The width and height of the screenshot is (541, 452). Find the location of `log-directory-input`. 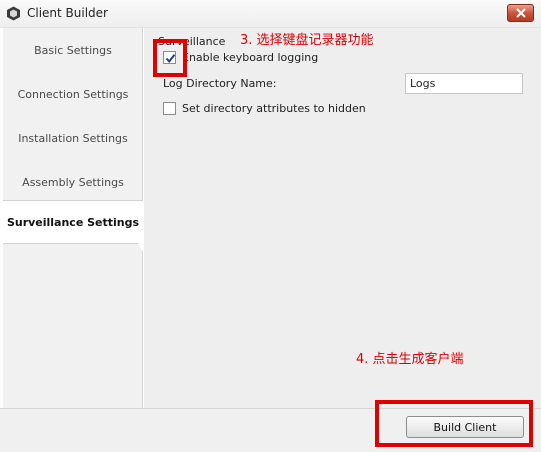

log-directory-input is located at coordinates (464, 83).